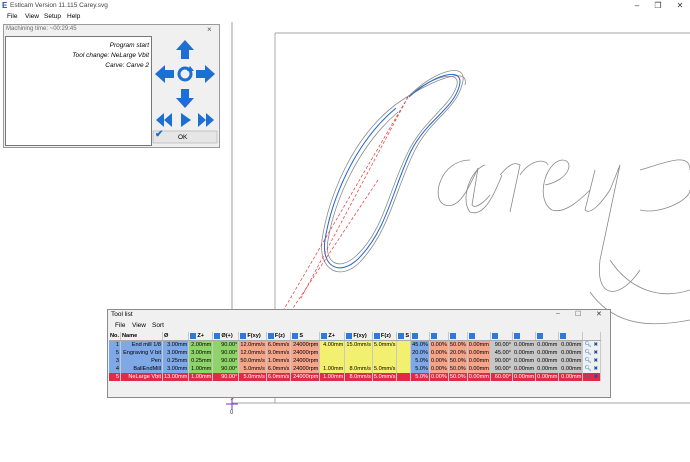  Describe the element at coordinates (420, 353) in the screenshot. I see `tool-percent: 20.0%` at that location.